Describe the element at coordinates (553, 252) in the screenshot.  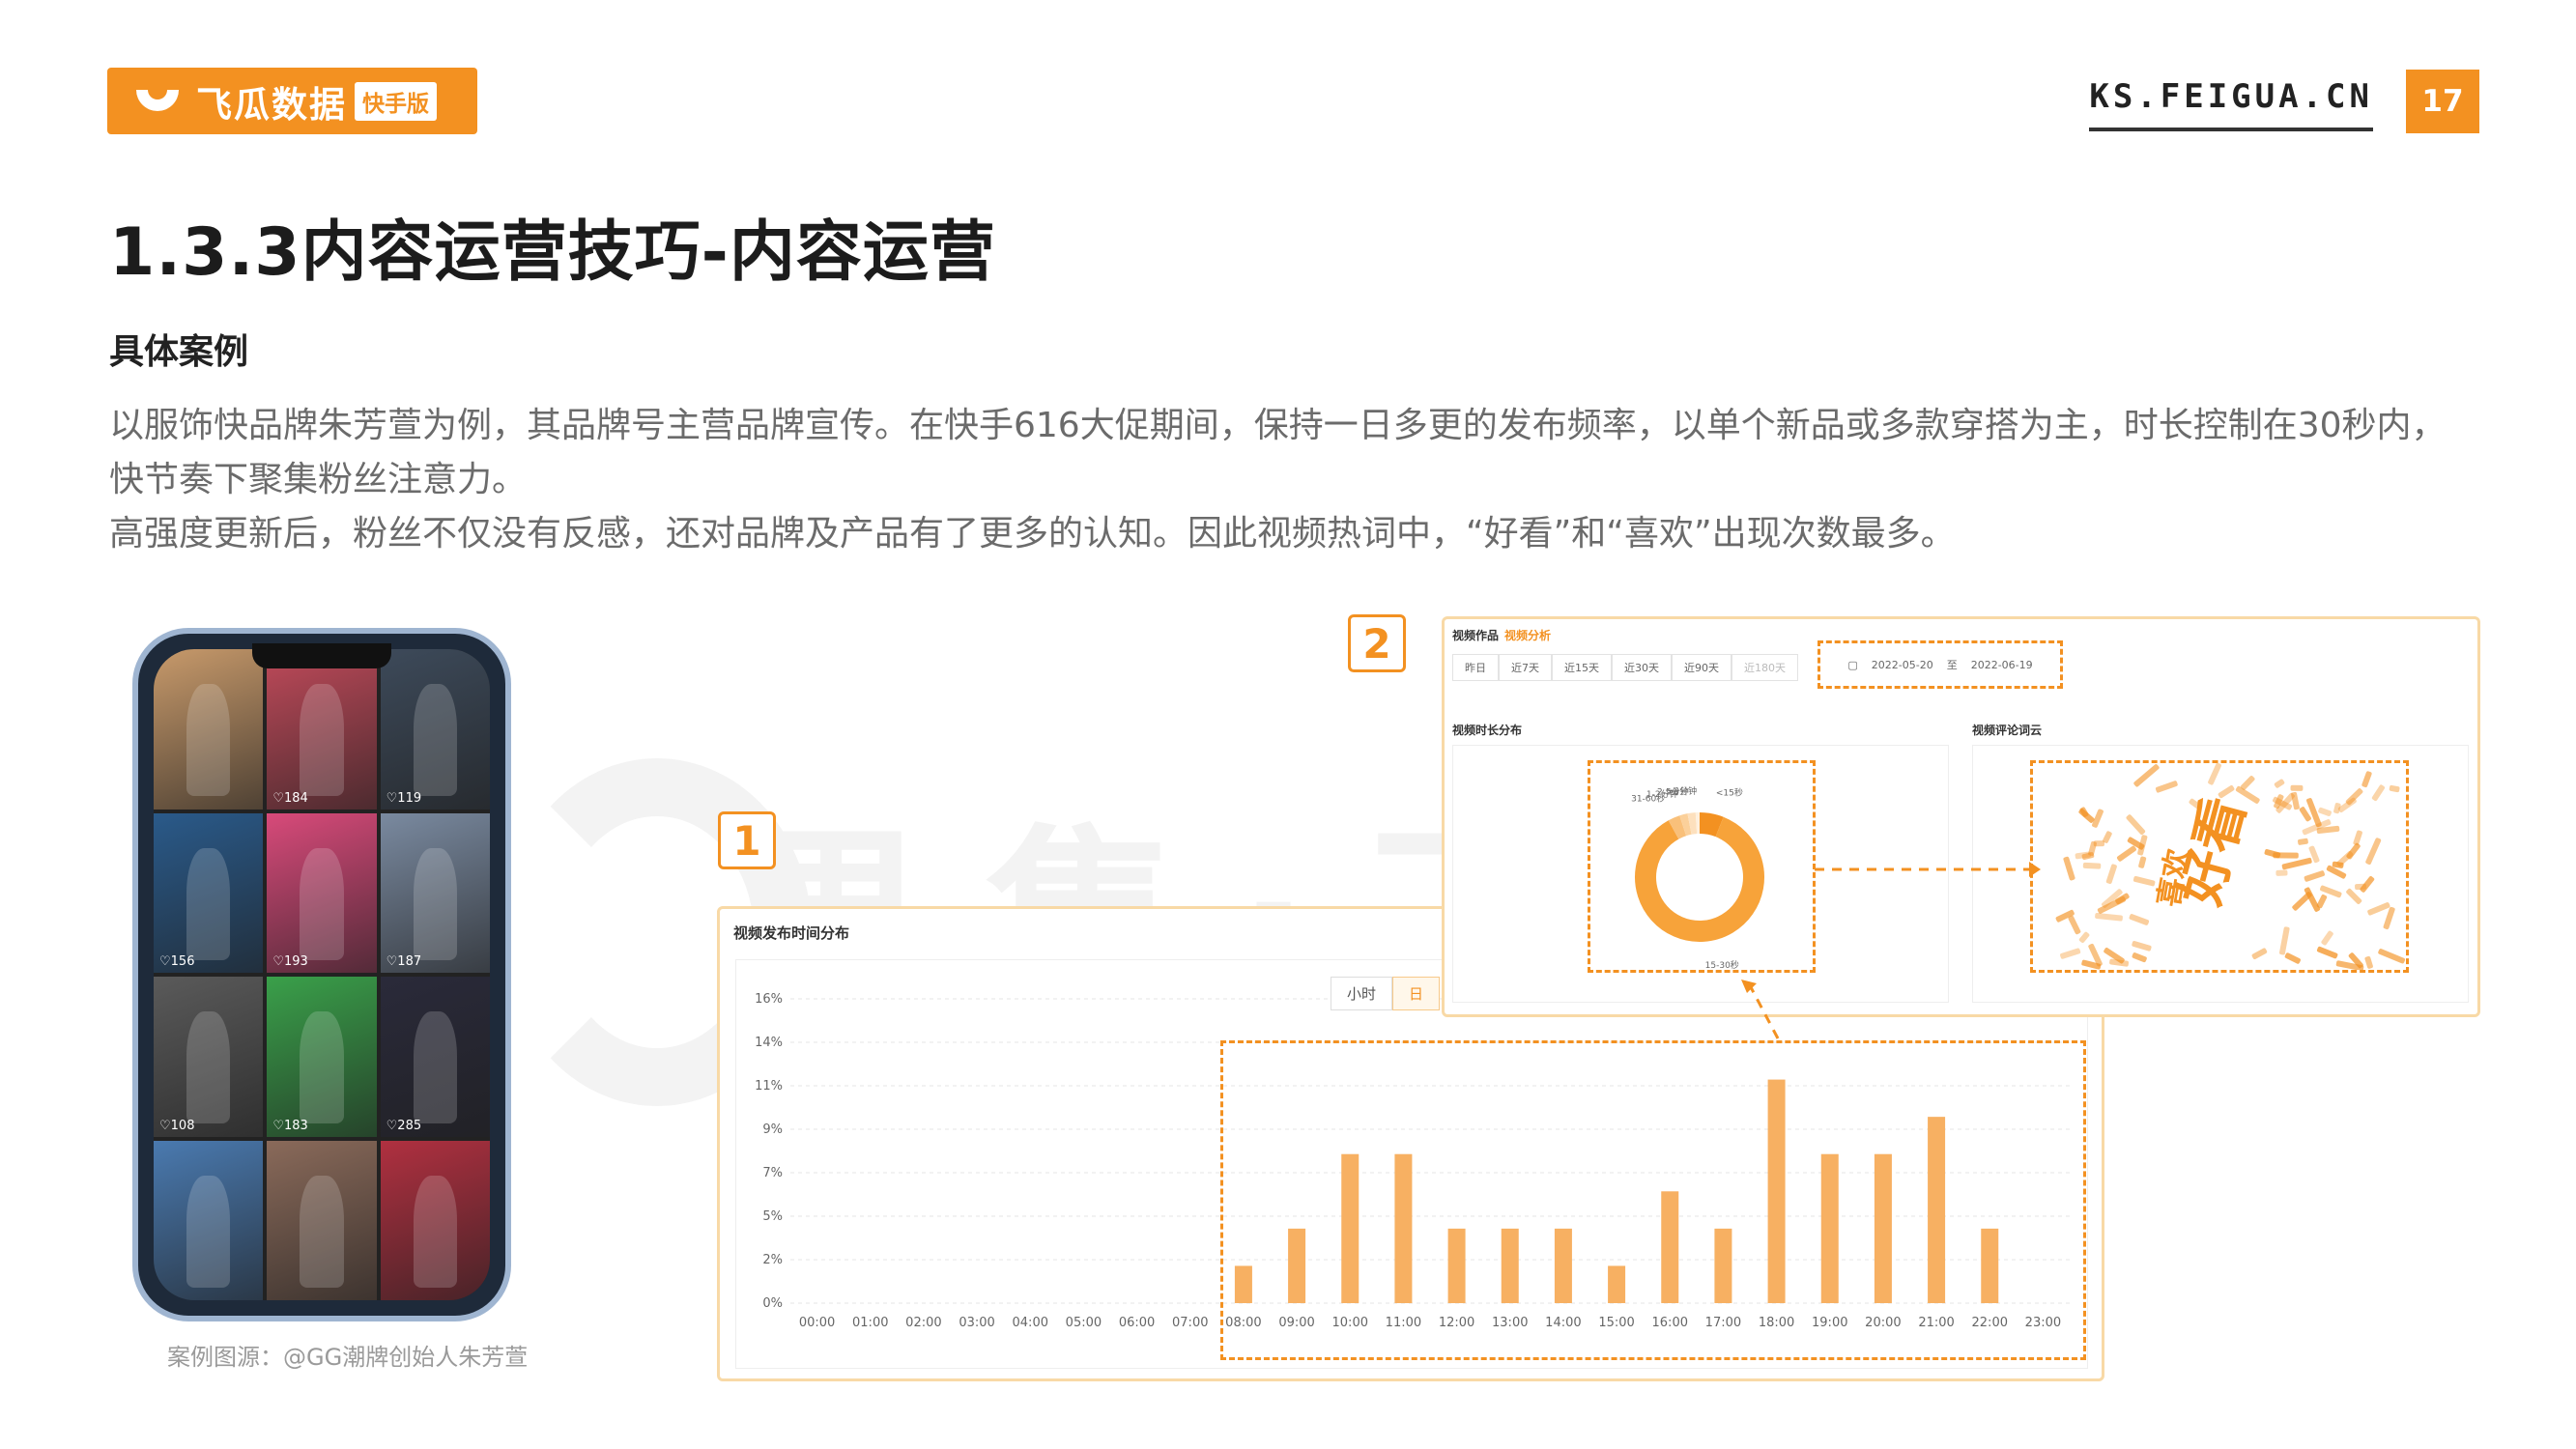
I see `page-title: 1.3.3内容运营技巧-内容运营` at that location.